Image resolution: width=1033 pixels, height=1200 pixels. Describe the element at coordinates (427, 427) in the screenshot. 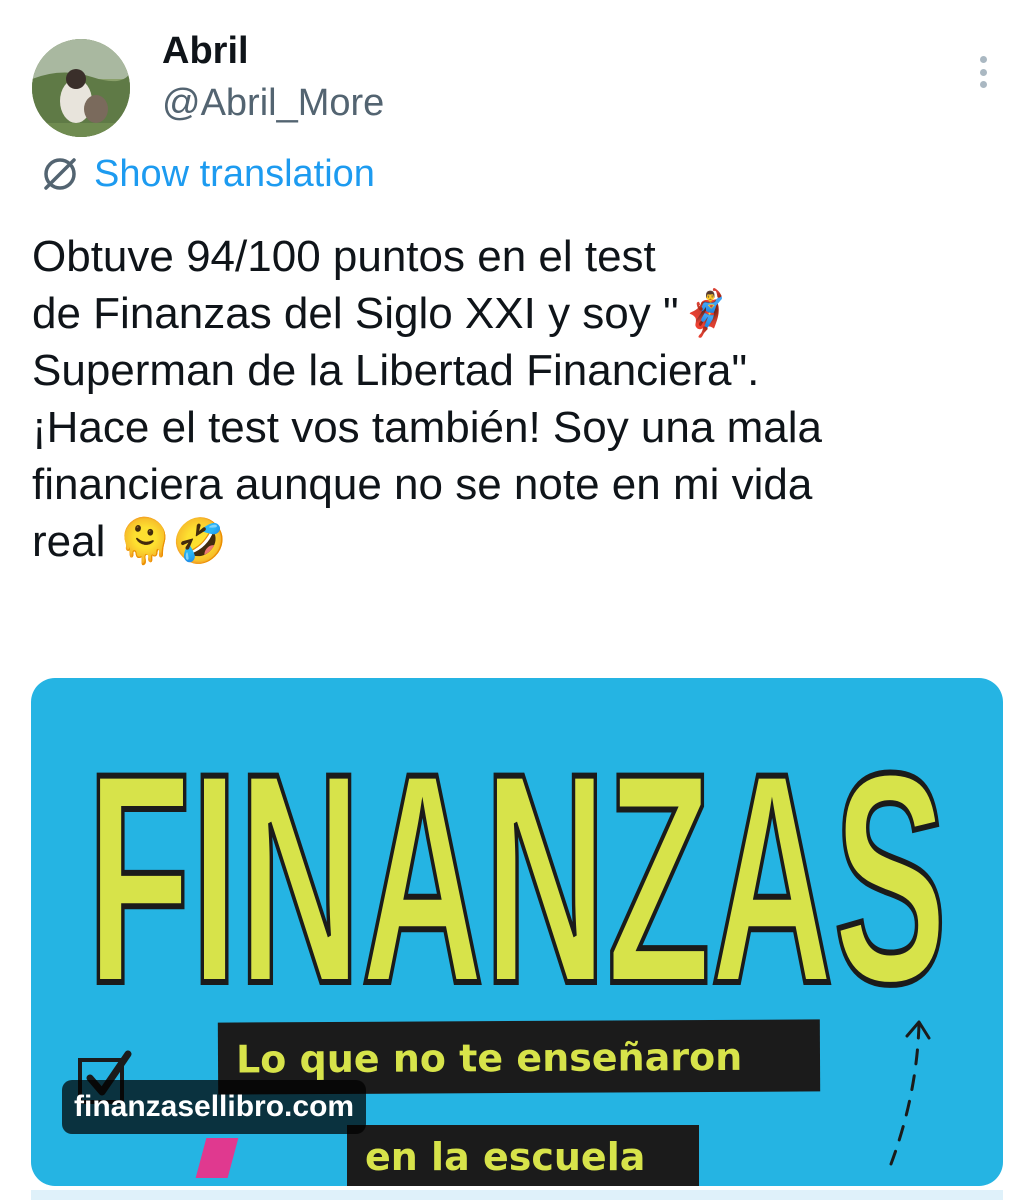

I see `tweet-text-line: ¡Hace el test vos también! Soy una mala` at that location.